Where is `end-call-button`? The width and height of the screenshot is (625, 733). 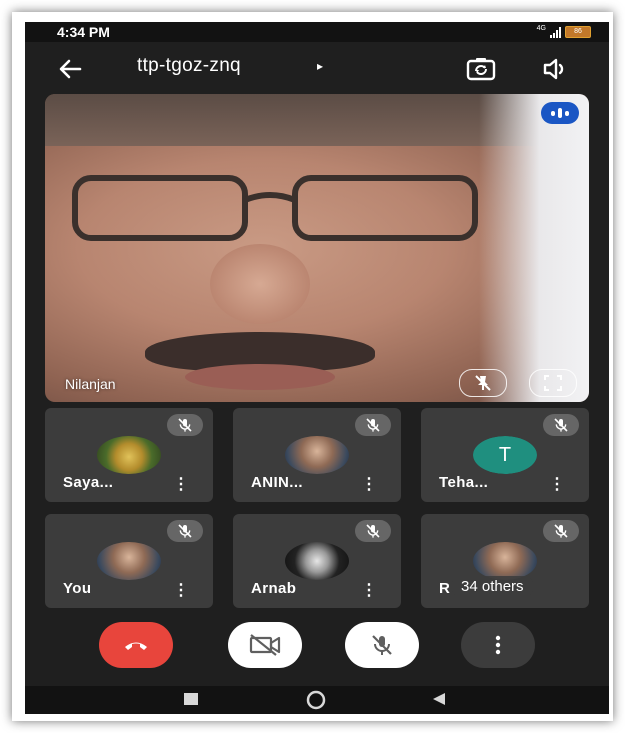
end-call-button is located at coordinates (136, 645).